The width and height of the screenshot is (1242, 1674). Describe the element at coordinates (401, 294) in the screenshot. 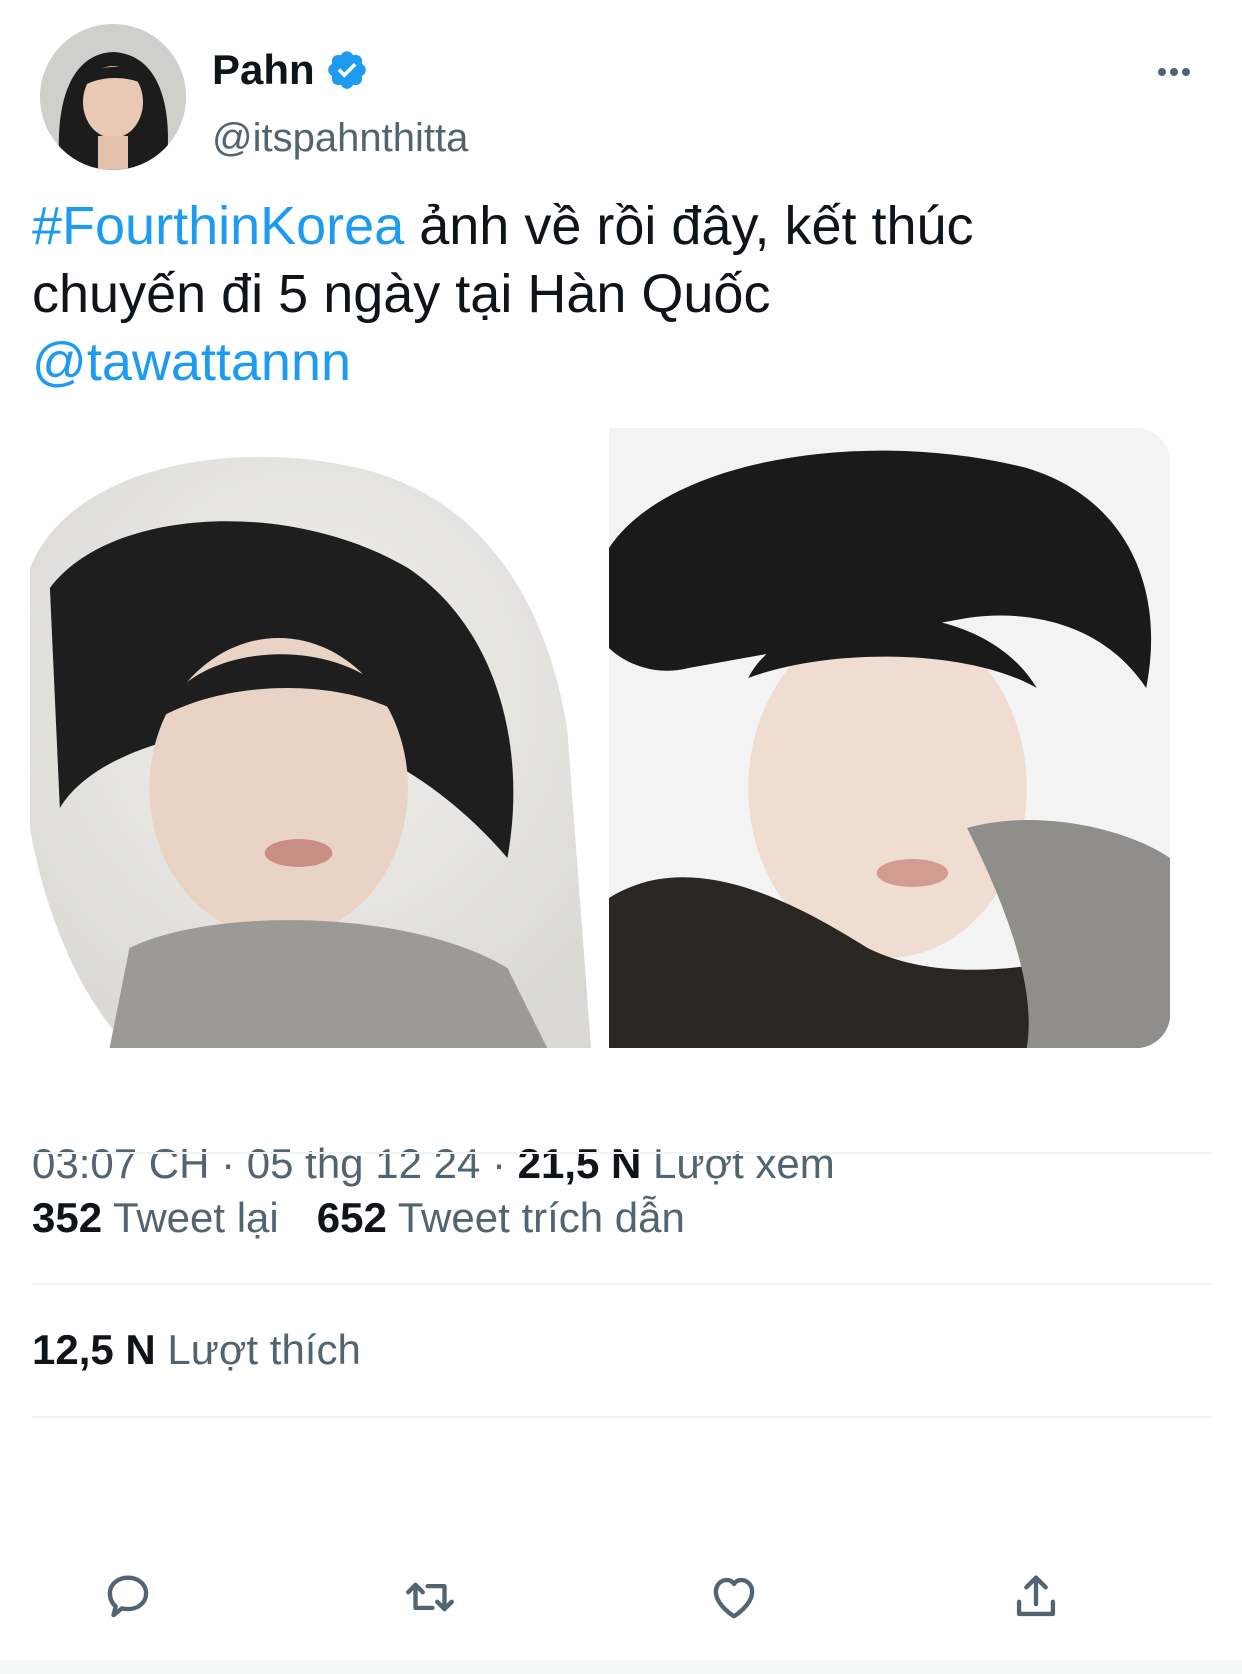

I see `tweet-text-line-2: chuyến đi 5 ngày tại Hàn Quốc` at that location.